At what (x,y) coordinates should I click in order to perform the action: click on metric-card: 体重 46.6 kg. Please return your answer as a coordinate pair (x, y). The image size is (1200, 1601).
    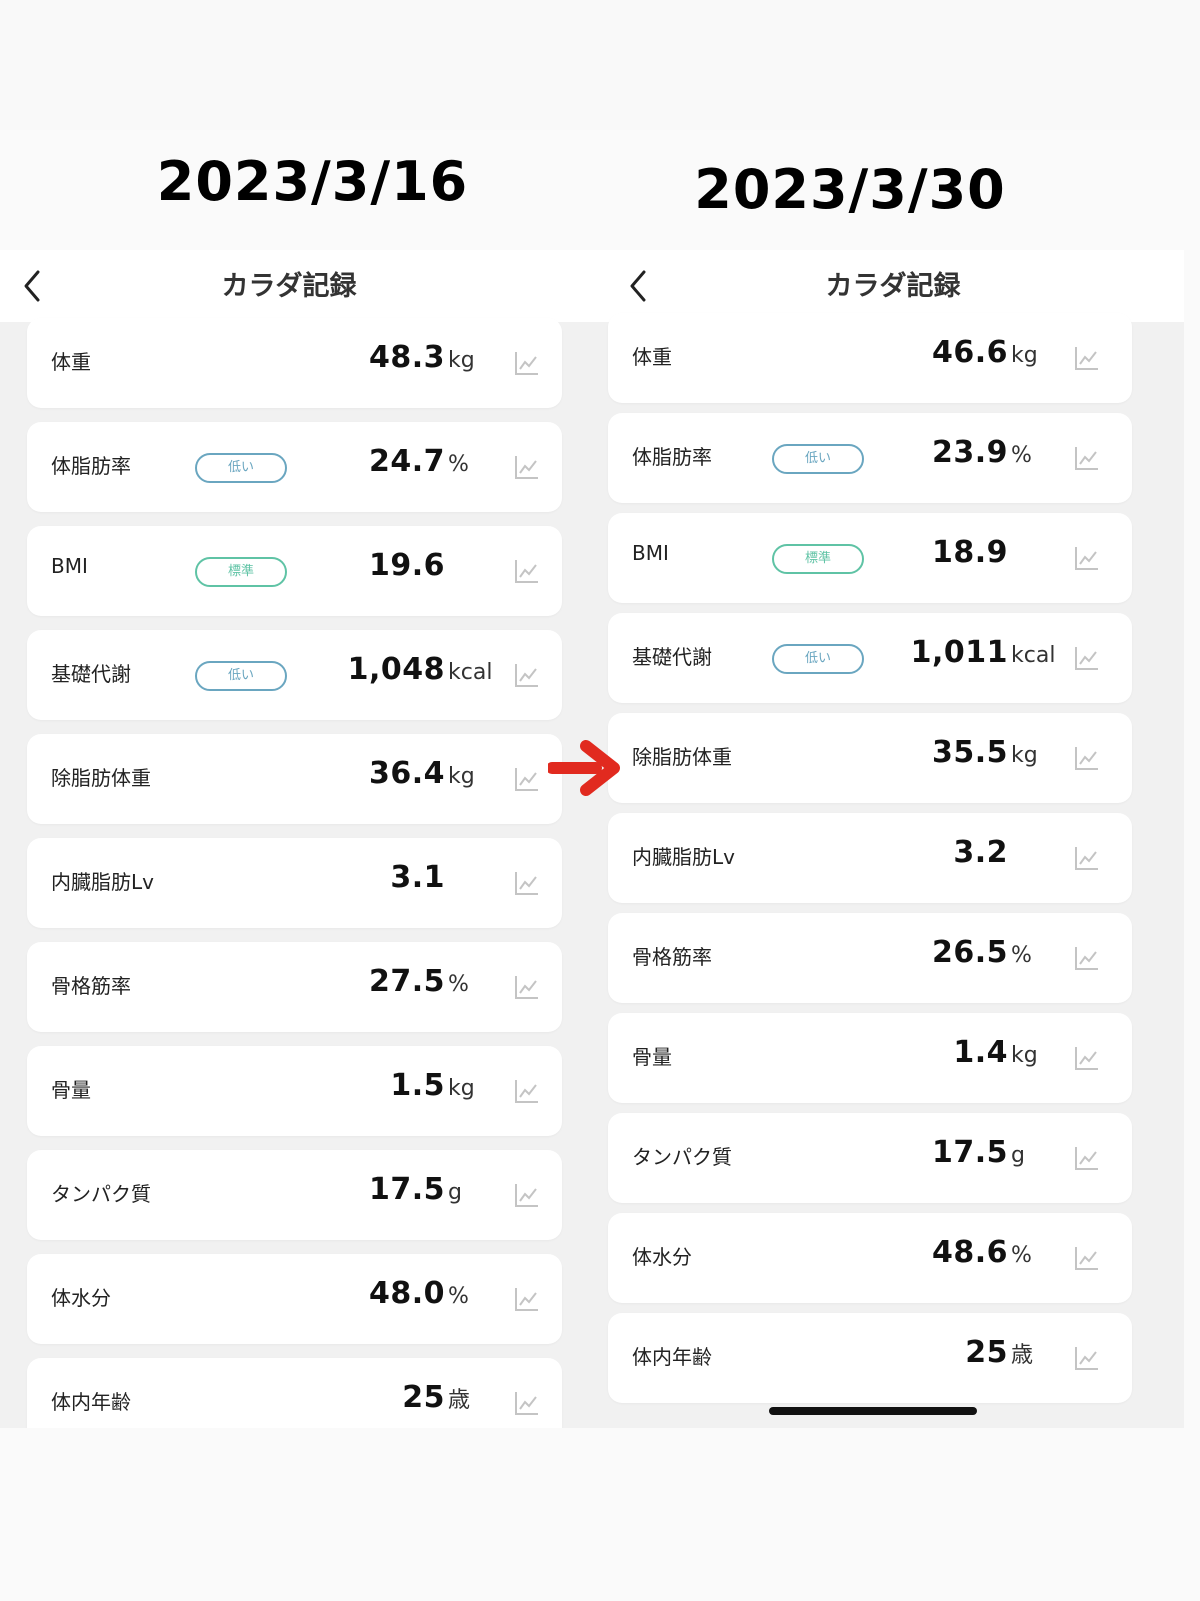
    Looking at the image, I should click on (870, 358).